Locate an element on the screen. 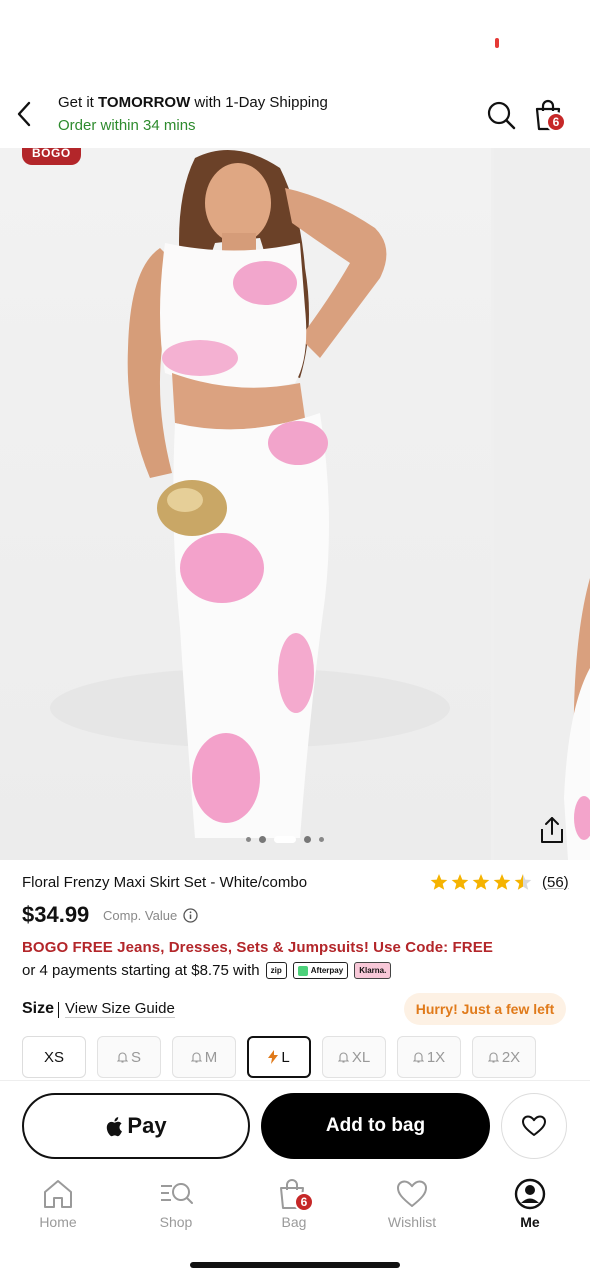 The image size is (590, 1280). size-option-label: 1X is located at coordinates (436, 1057).